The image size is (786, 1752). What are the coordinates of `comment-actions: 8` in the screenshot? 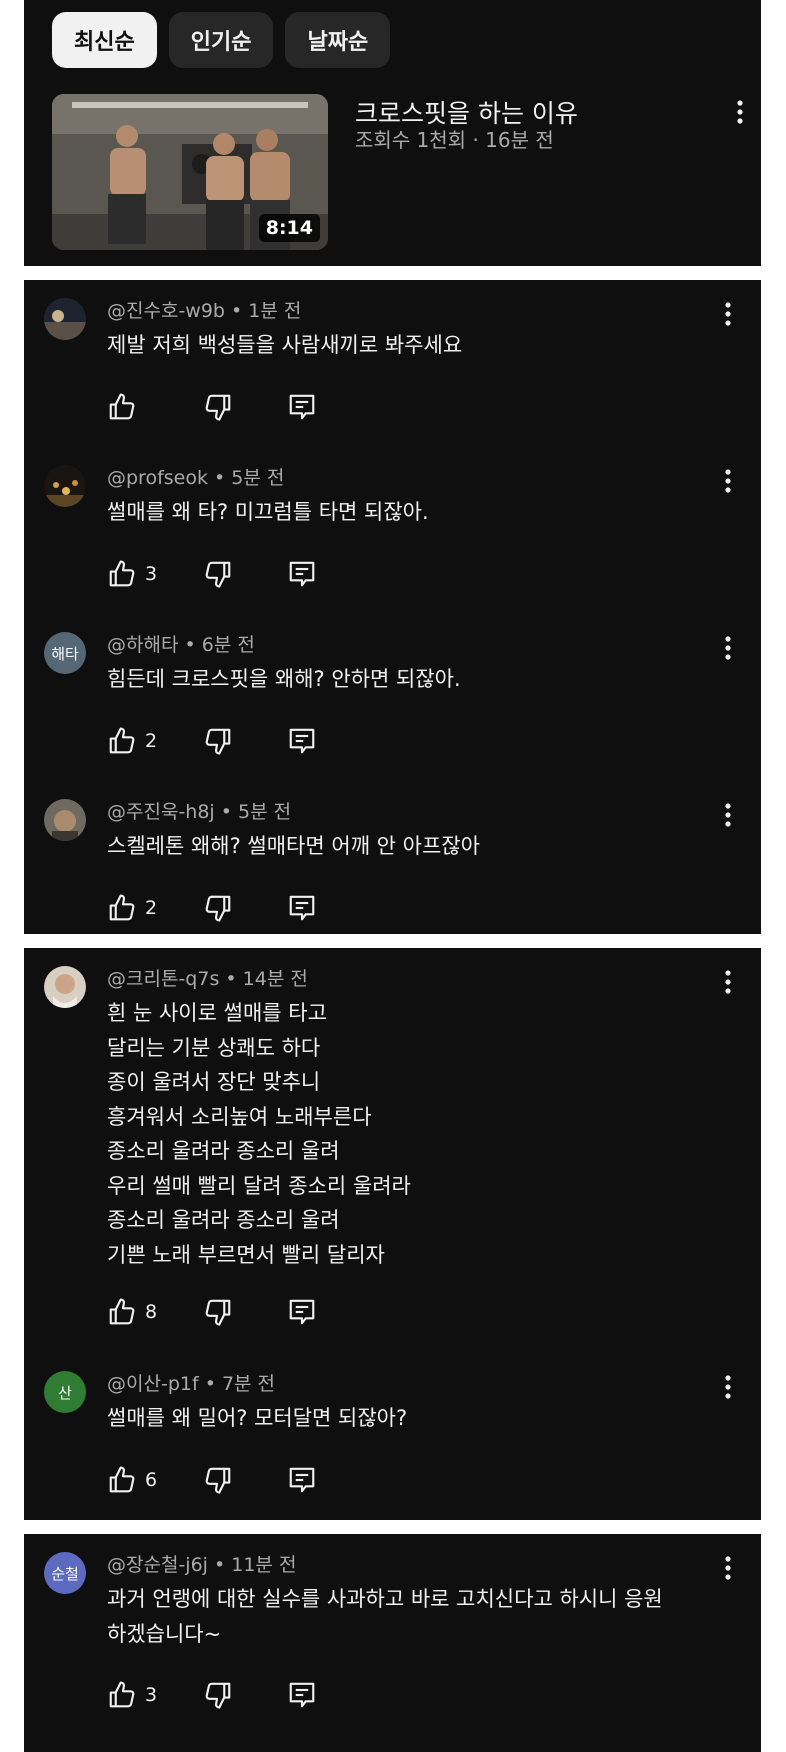 It's located at (217, 1312).